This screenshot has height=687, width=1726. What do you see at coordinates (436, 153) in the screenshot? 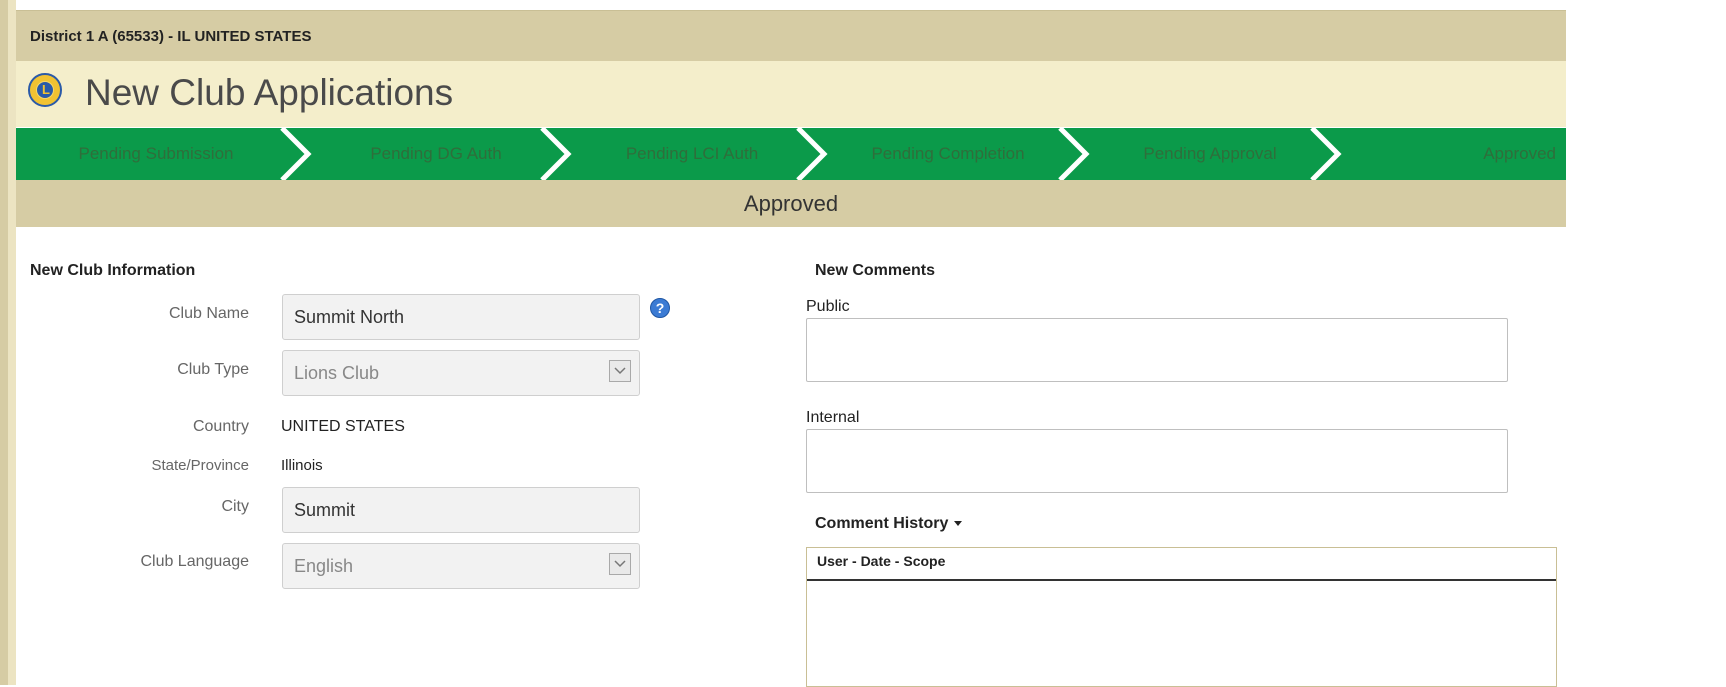
I see `step-pending-dg-auth: Pending DG Auth` at bounding box center [436, 153].